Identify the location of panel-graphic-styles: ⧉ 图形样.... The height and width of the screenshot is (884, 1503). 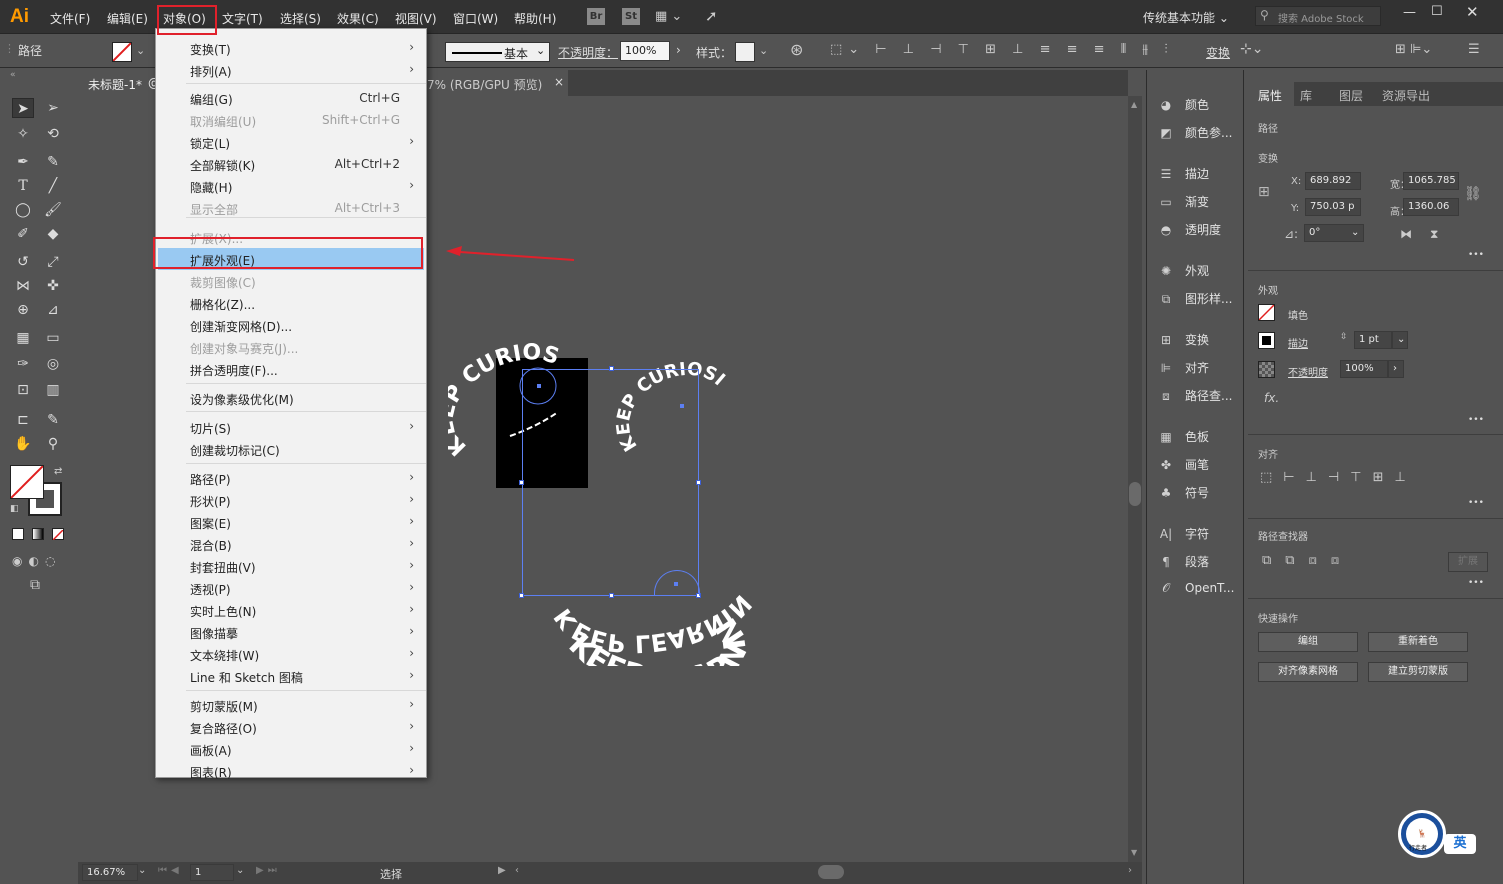
(1195, 298).